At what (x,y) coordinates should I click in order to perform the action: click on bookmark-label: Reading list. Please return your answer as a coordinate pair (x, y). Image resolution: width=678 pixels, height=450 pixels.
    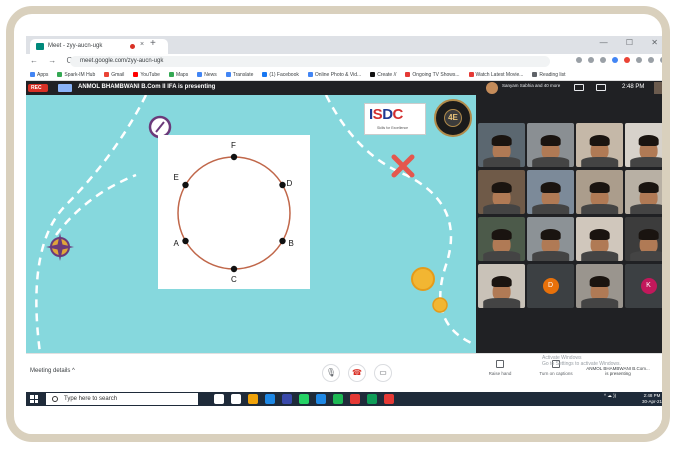
    Looking at the image, I should click on (552, 74).